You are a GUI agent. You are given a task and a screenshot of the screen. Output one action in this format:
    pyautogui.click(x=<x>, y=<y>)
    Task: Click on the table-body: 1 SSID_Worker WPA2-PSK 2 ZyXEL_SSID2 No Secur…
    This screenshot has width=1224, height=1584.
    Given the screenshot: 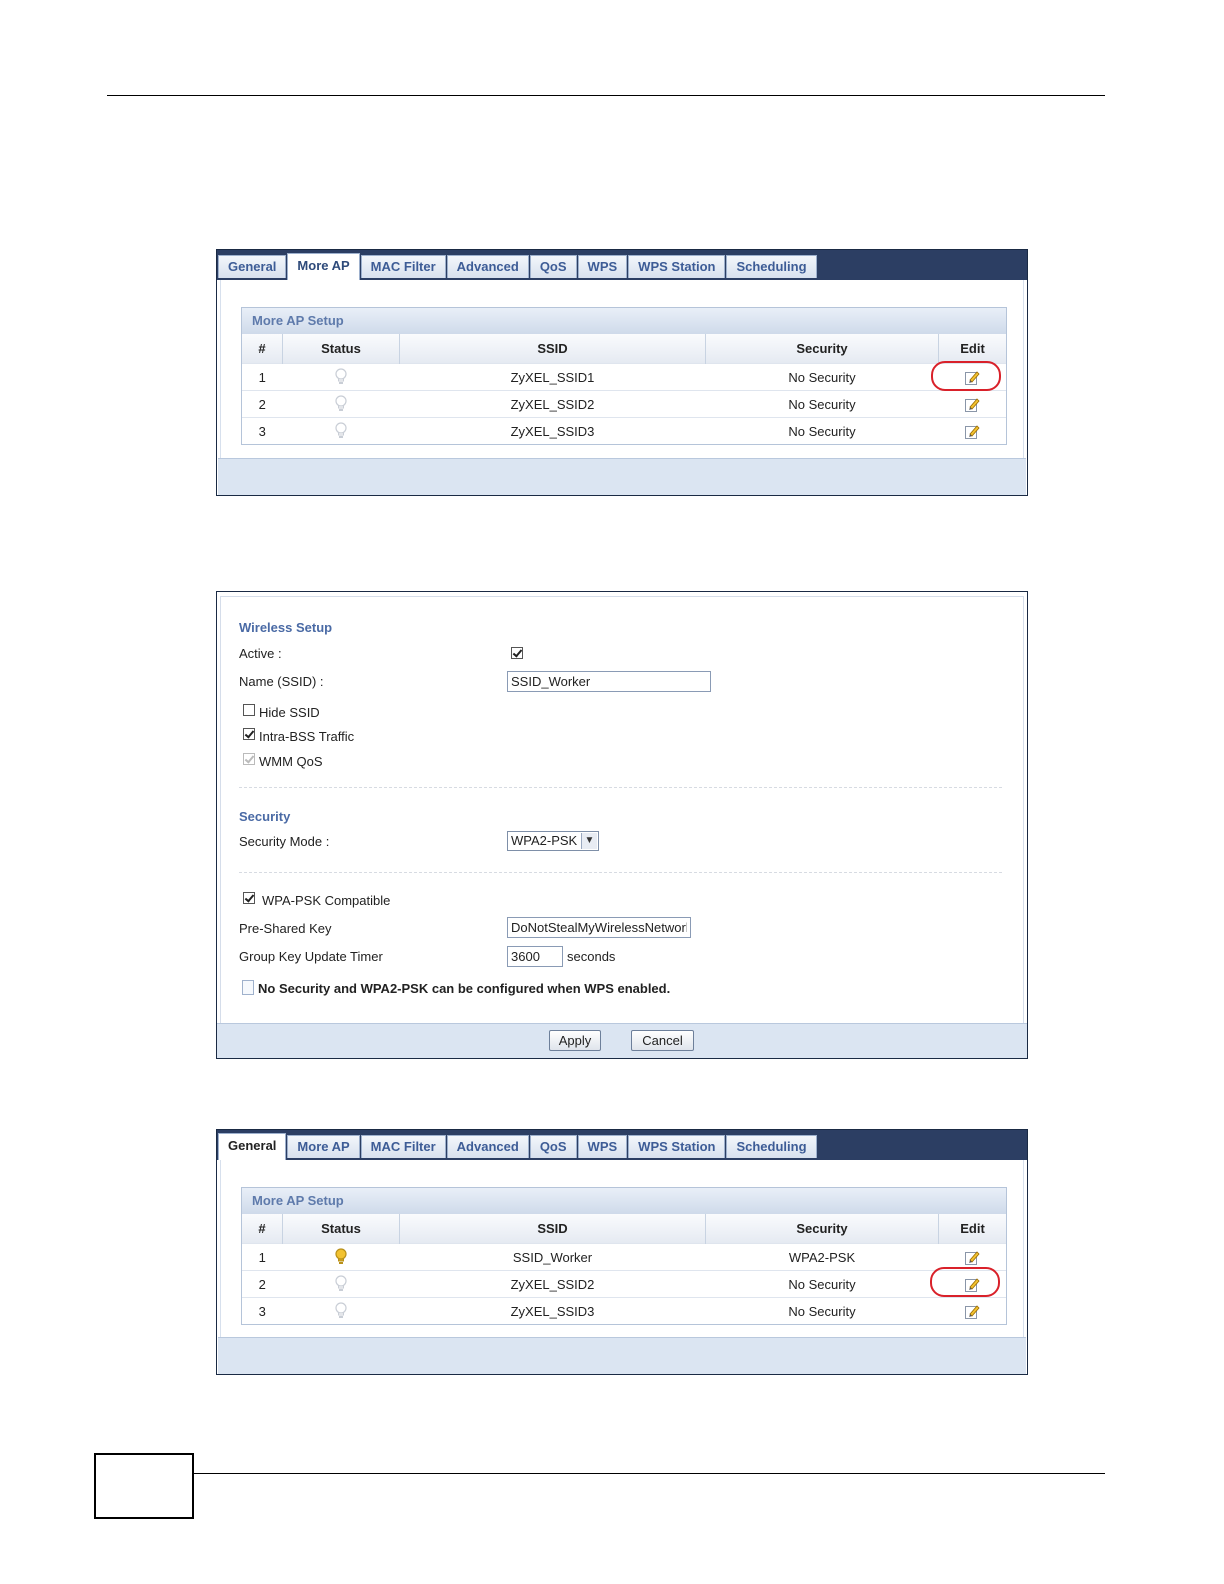 What is the action you would take?
    pyautogui.click(x=624, y=1283)
    